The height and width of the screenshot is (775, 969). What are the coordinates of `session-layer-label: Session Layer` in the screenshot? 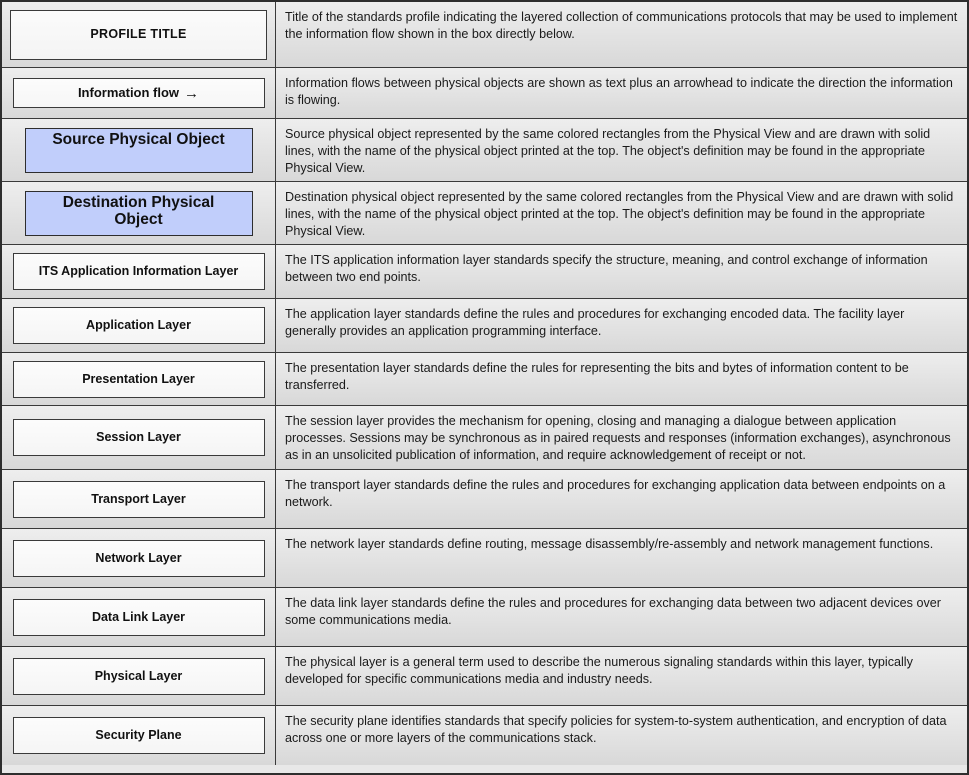 It's located at (138, 437).